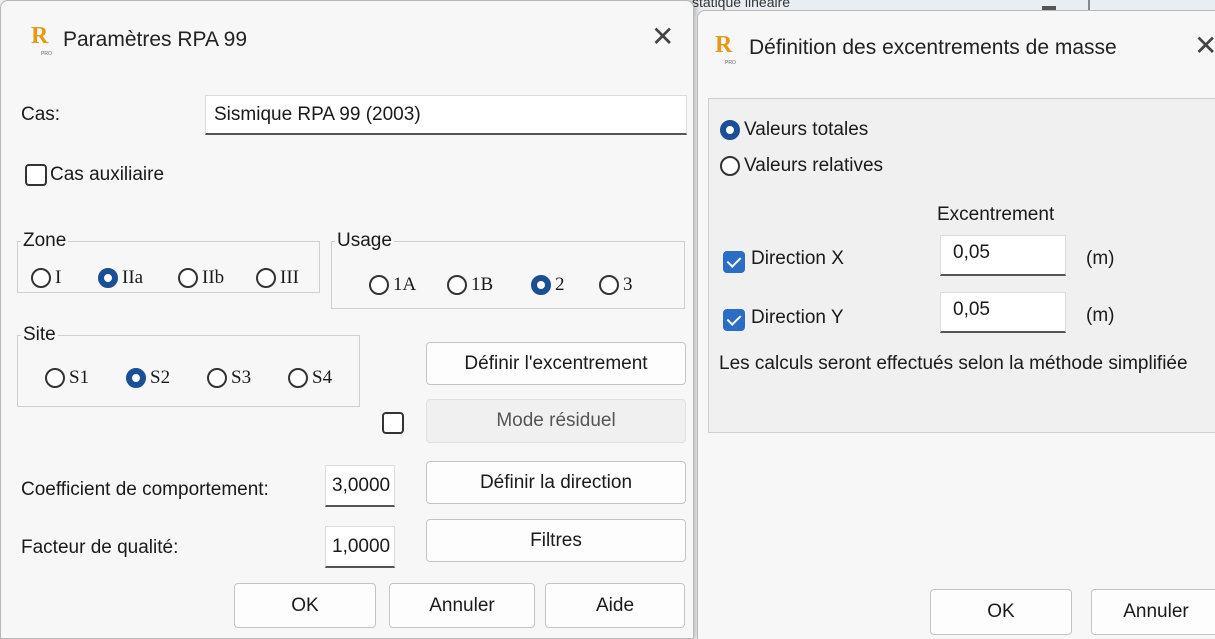 This screenshot has height=639, width=1215. I want to click on usage-radio-3: 3, so click(616, 285).